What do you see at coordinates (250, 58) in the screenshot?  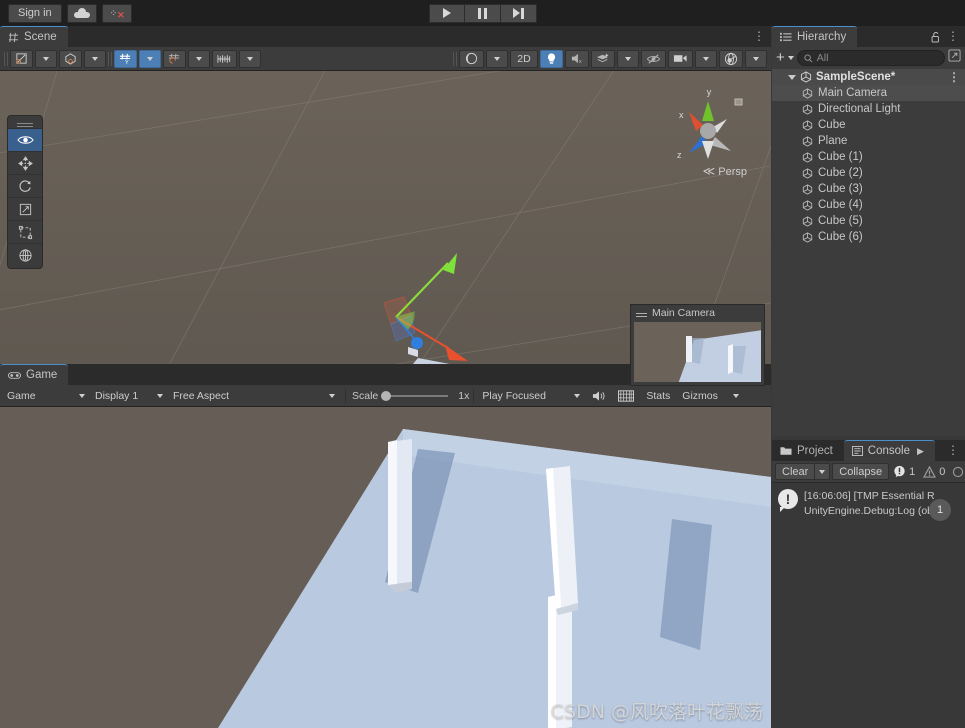 I see `ruler-dropdown` at bounding box center [250, 58].